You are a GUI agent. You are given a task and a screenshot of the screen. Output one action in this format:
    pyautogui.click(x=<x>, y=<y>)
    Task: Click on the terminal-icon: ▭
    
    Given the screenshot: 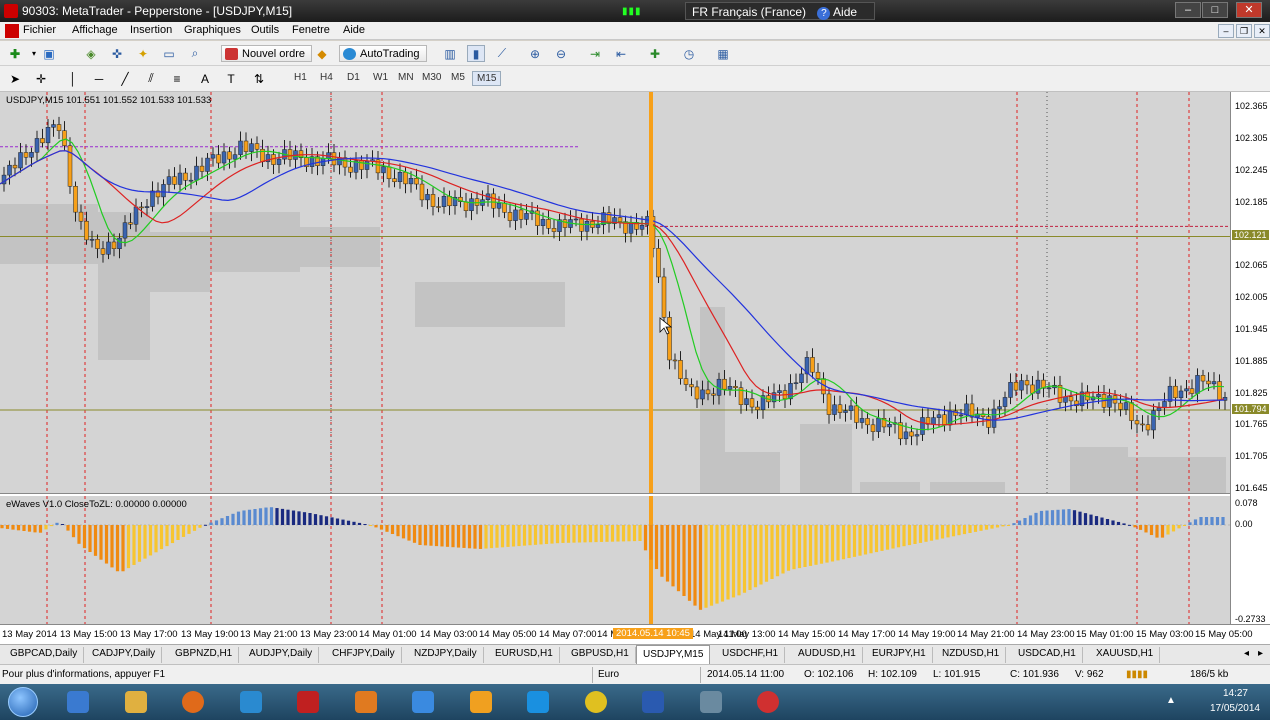 What is the action you would take?
    pyautogui.click(x=169, y=53)
    